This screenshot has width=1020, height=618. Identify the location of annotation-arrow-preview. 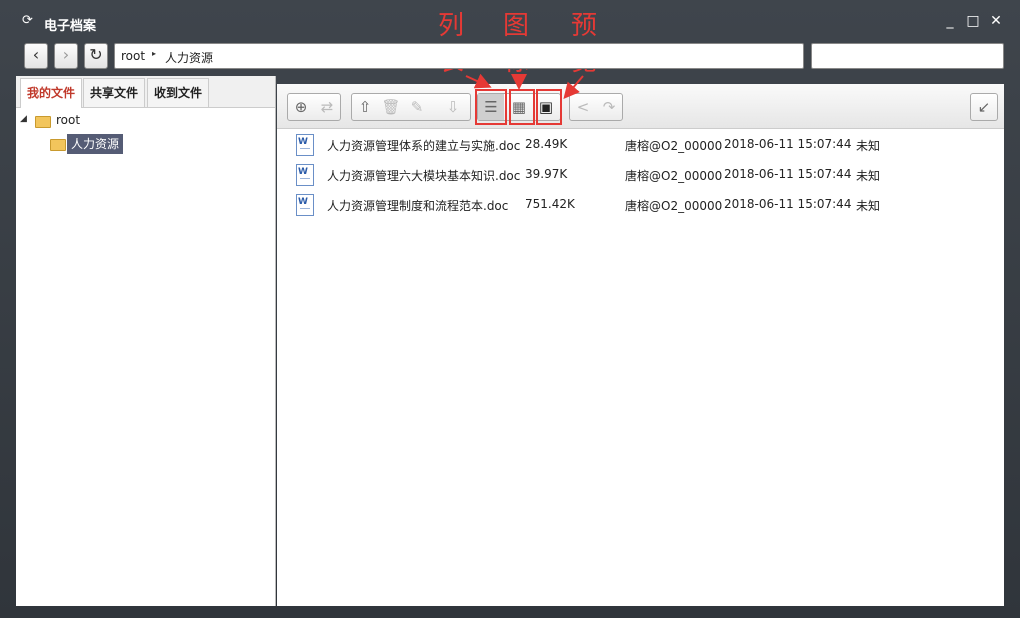
(573, 87).